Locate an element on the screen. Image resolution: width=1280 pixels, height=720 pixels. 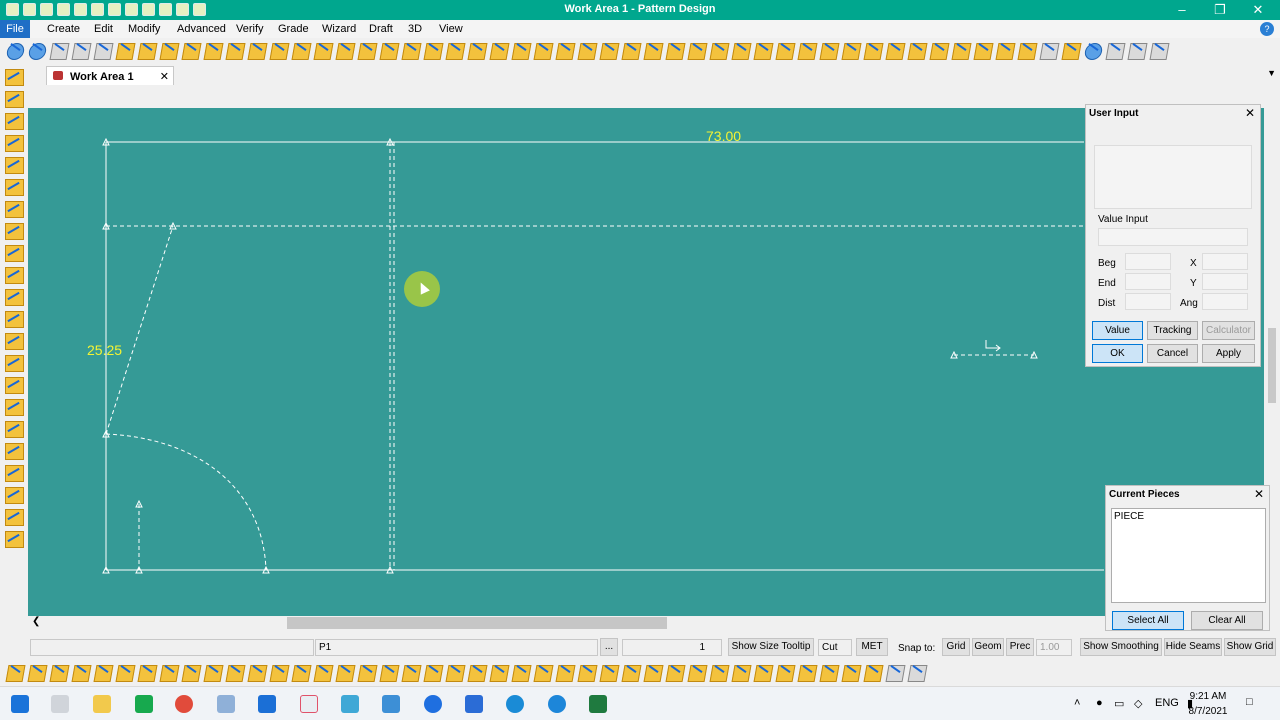
grid-icon is located at coordinates (1048, 51).